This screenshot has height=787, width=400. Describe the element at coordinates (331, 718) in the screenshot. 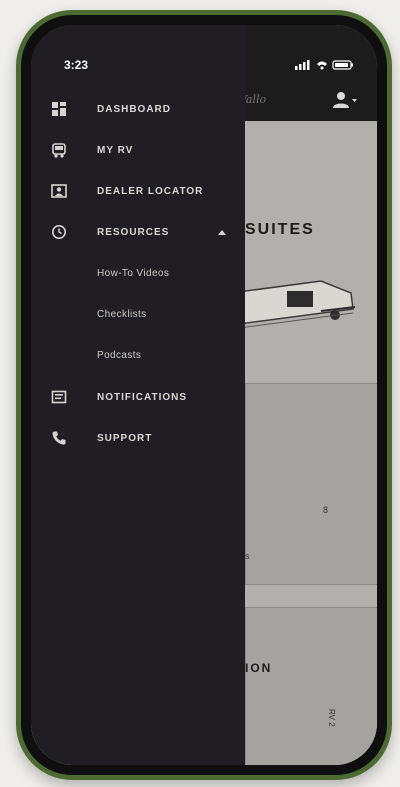

I see `background-vertical-text: RV 2` at that location.